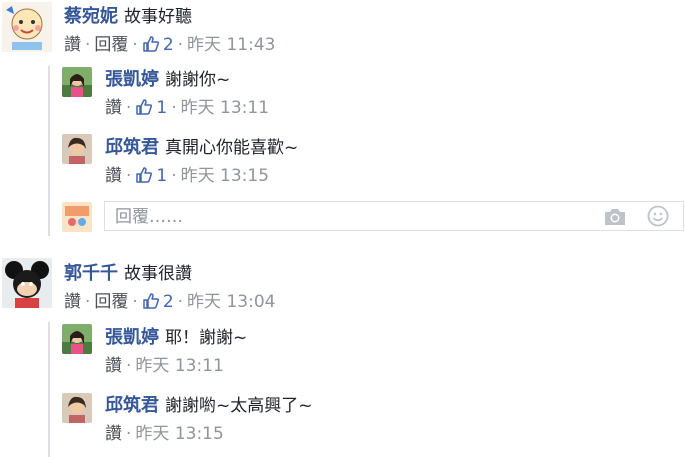  I want to click on reply-input, so click(350, 217).